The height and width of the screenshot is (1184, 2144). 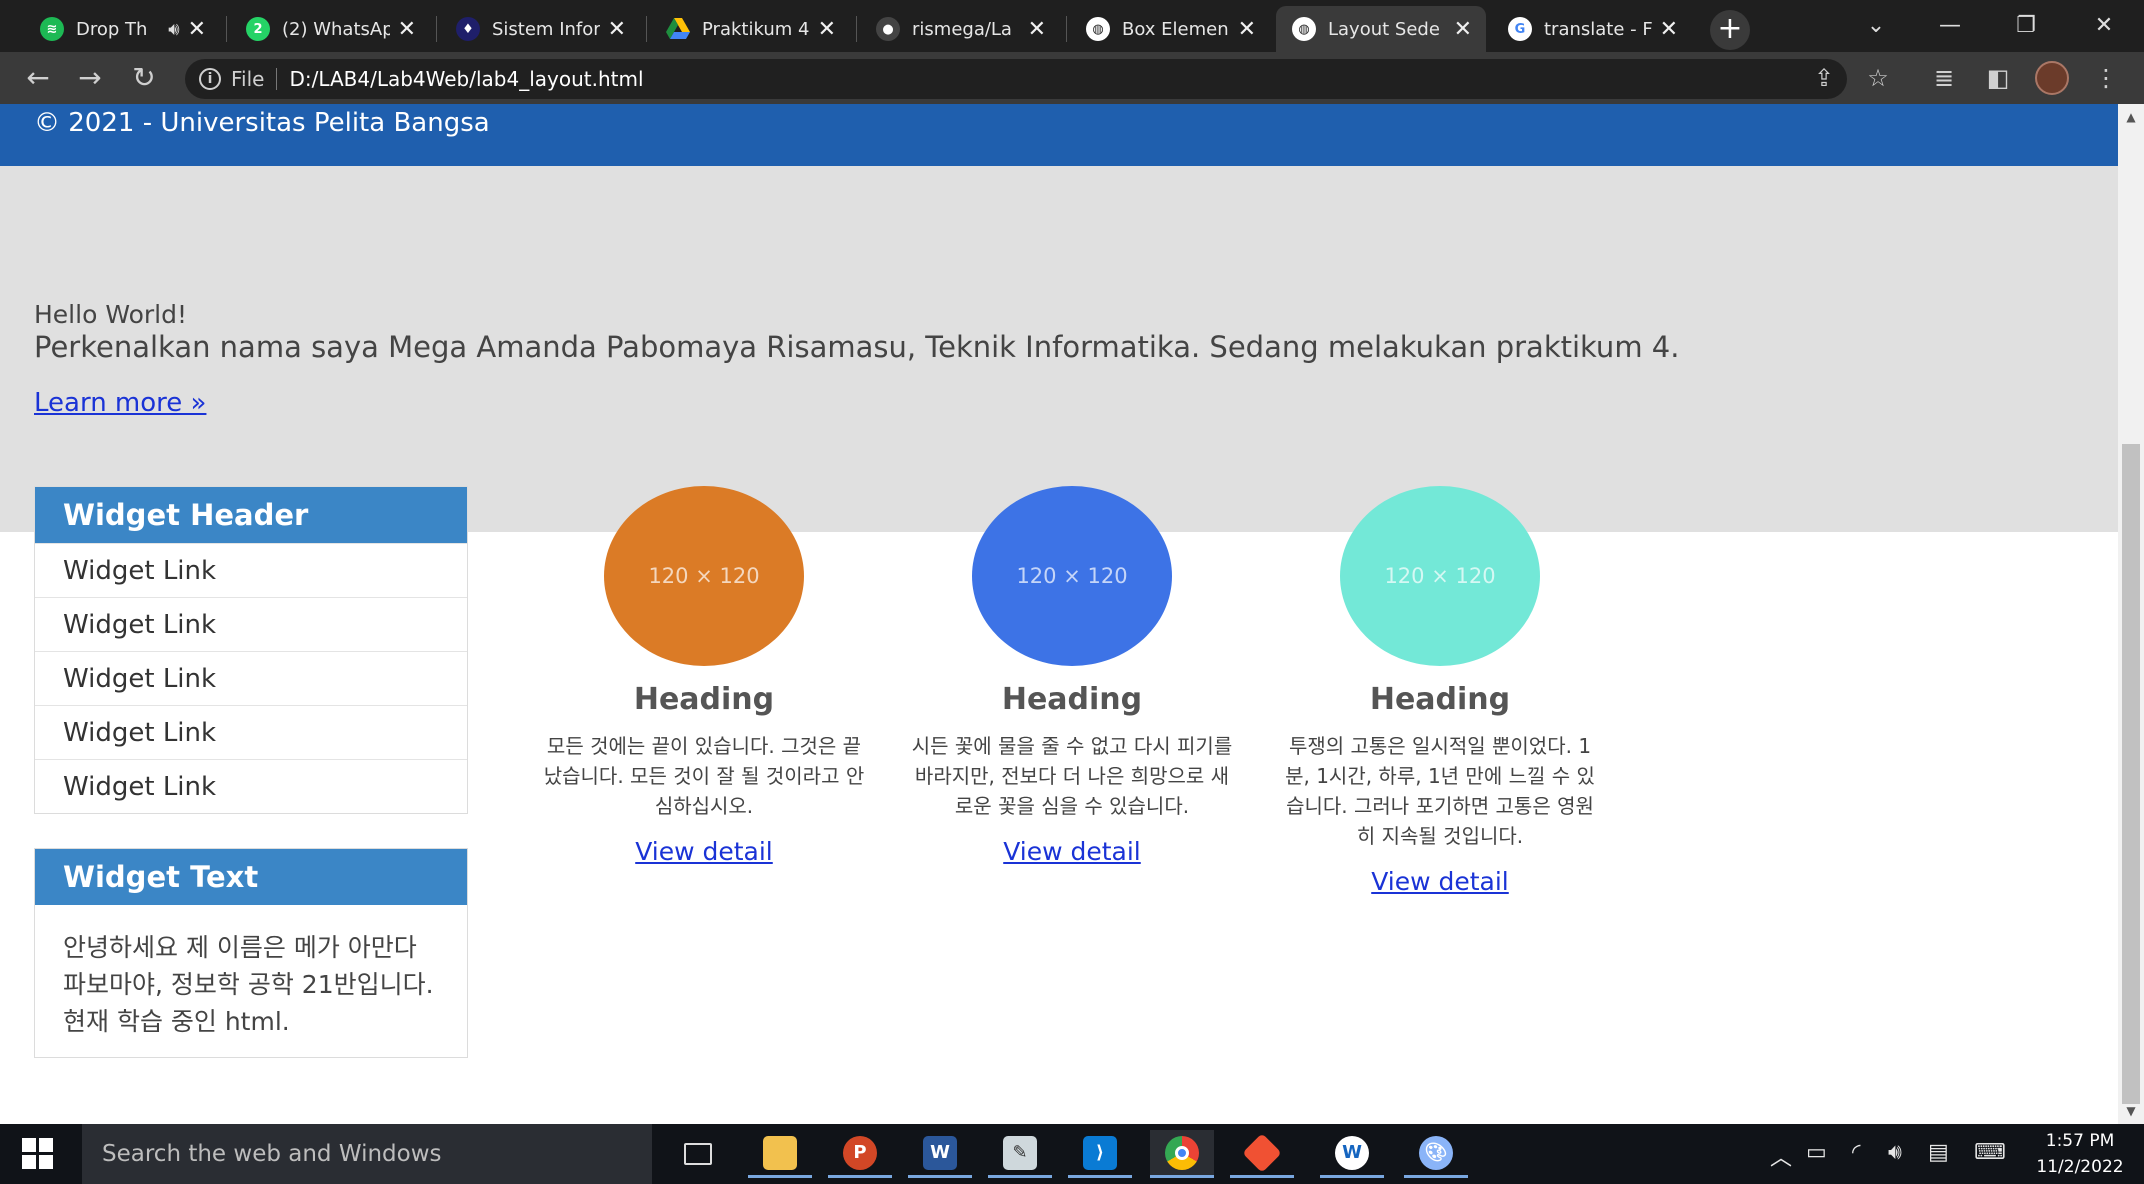 What do you see at coordinates (1998, 78) in the screenshot?
I see `side-panel-icon: ◧` at bounding box center [1998, 78].